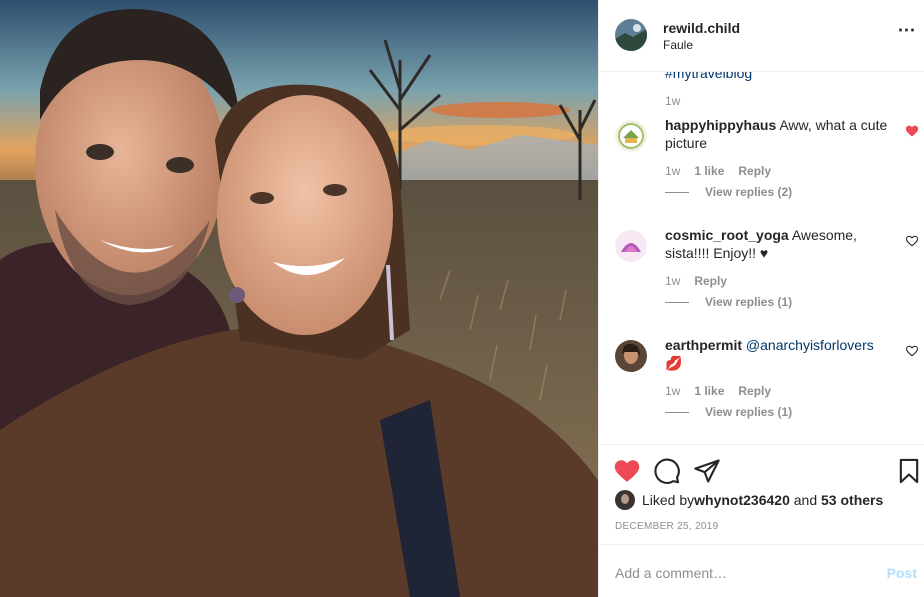 The height and width of the screenshot is (597, 924). Describe the element at coordinates (909, 471) in the screenshot. I see `save-bookmark-icon` at that location.